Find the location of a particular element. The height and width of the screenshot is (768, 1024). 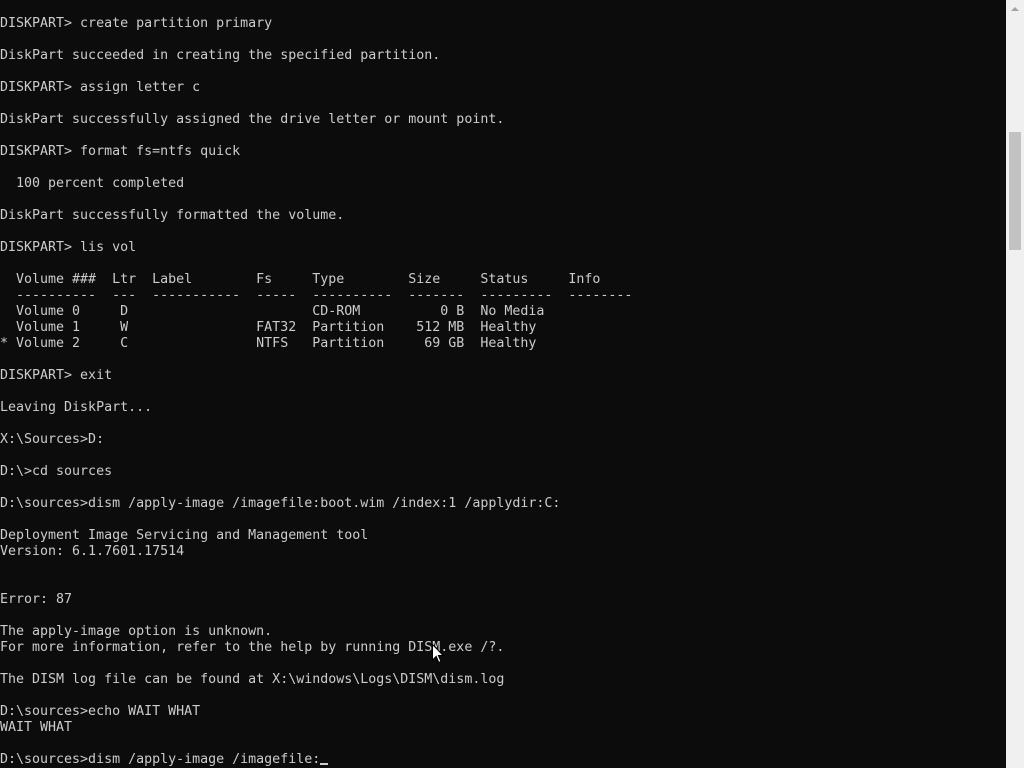

terminal-line: D:\>cd sources is located at coordinates (56, 471).